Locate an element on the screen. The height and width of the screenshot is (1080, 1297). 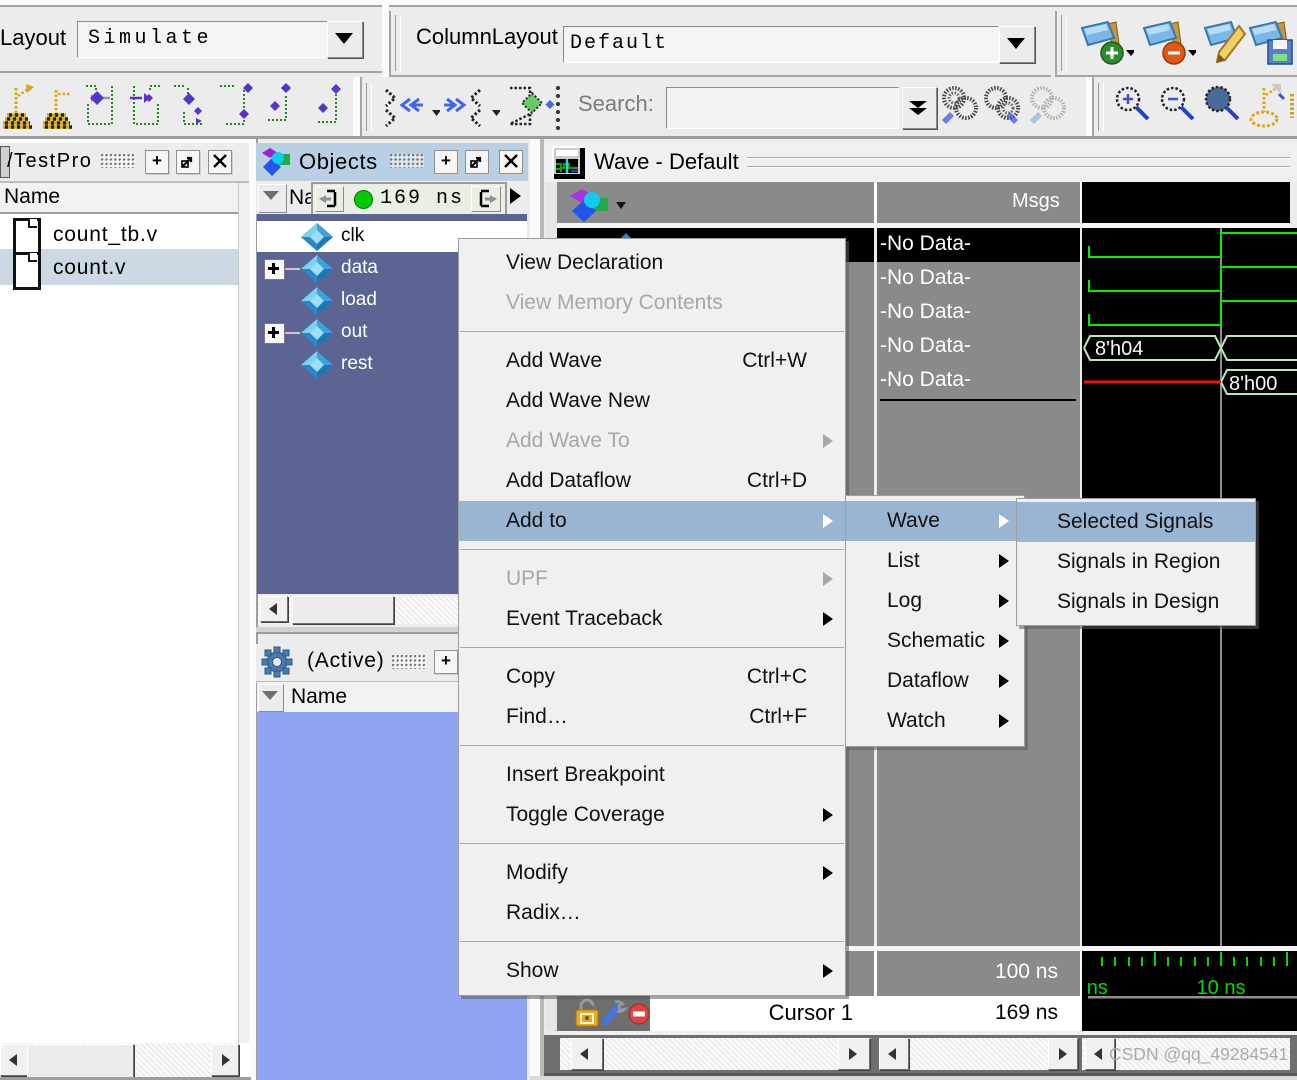
svg-text: 0 ns is located at coordinates (1095, 988).